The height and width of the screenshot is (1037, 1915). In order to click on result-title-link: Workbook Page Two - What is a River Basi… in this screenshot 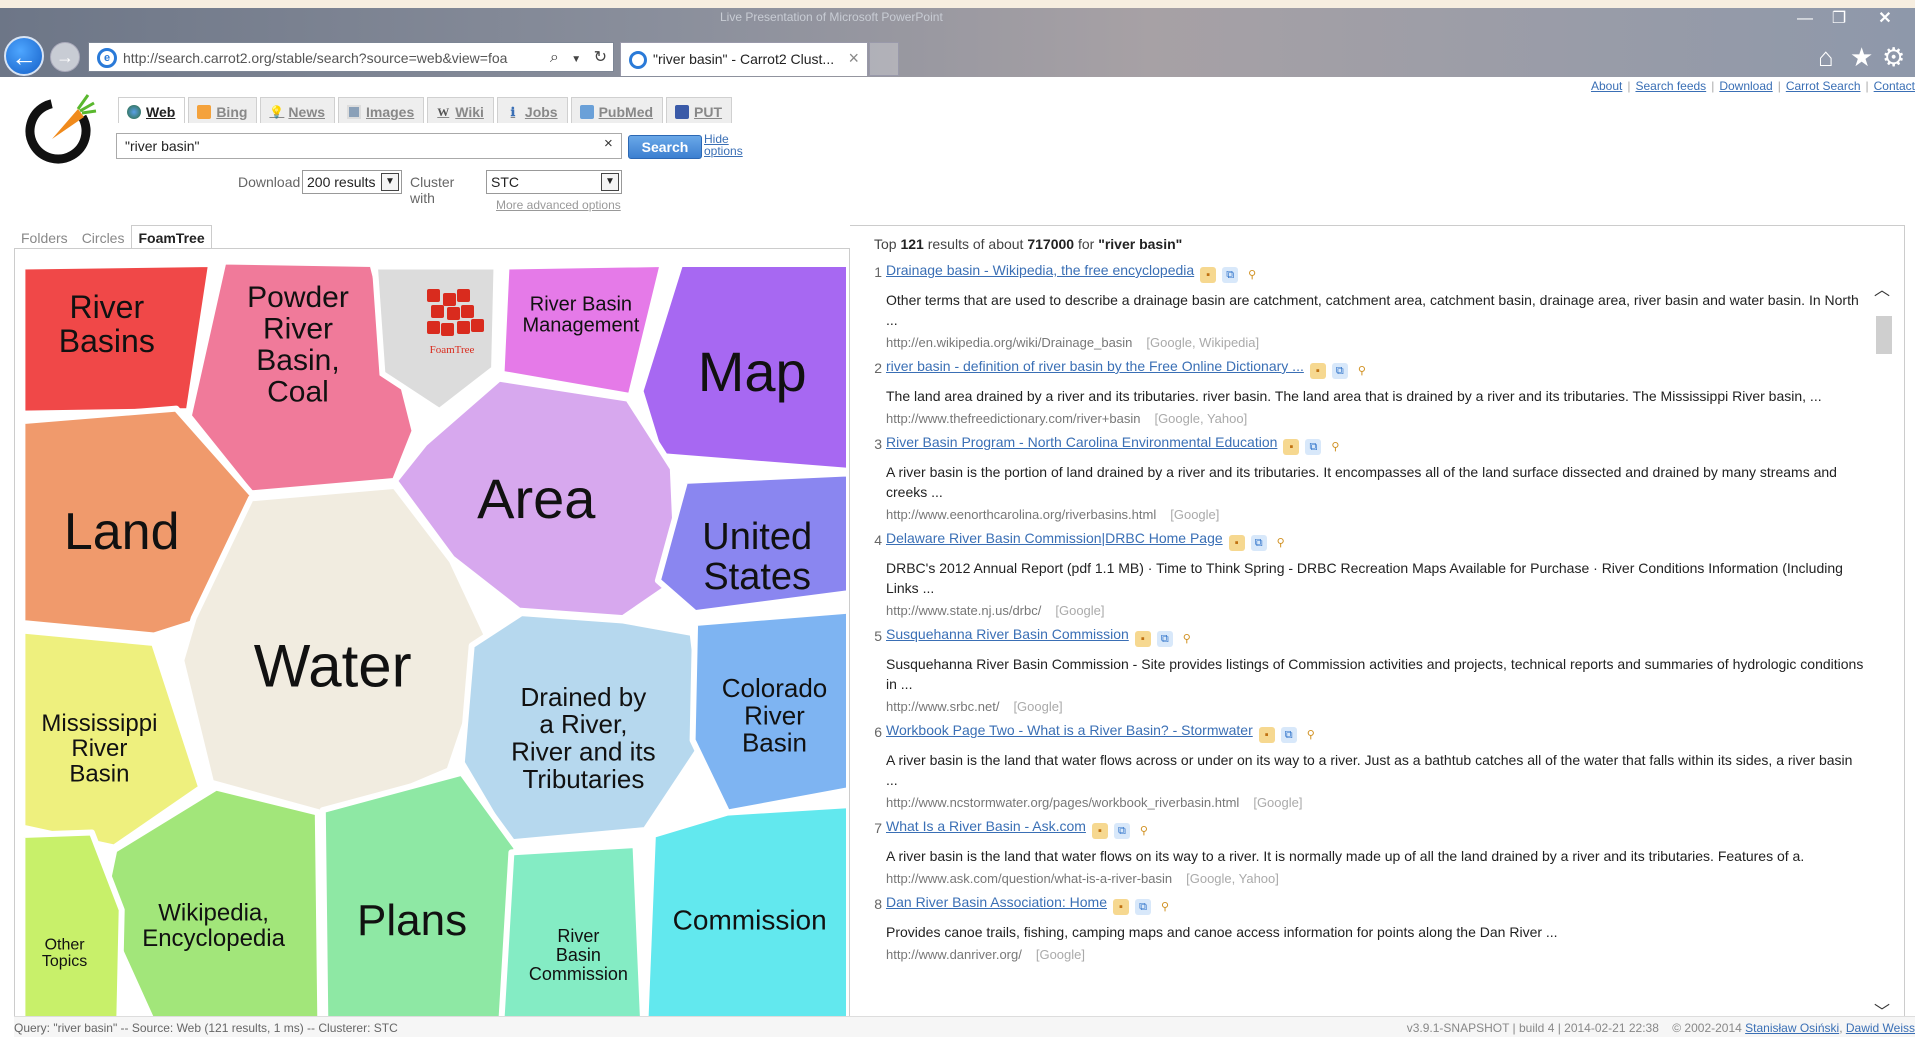, I will do `click(1069, 730)`.